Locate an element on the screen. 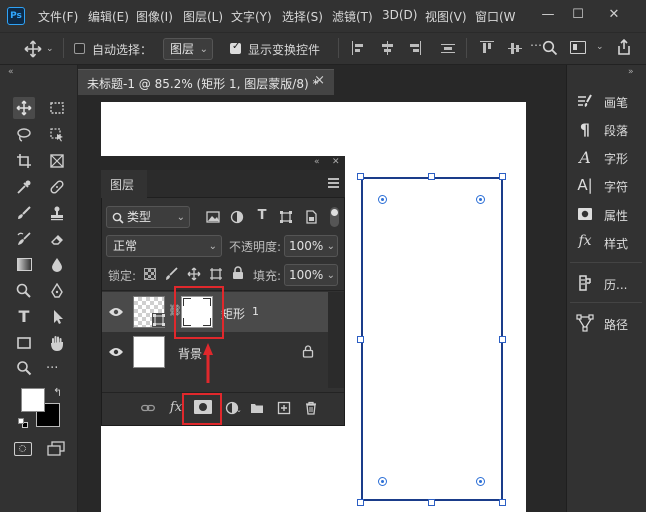 The width and height of the screenshot is (646, 512). panel-brush: 画笔 is located at coordinates (609, 101).